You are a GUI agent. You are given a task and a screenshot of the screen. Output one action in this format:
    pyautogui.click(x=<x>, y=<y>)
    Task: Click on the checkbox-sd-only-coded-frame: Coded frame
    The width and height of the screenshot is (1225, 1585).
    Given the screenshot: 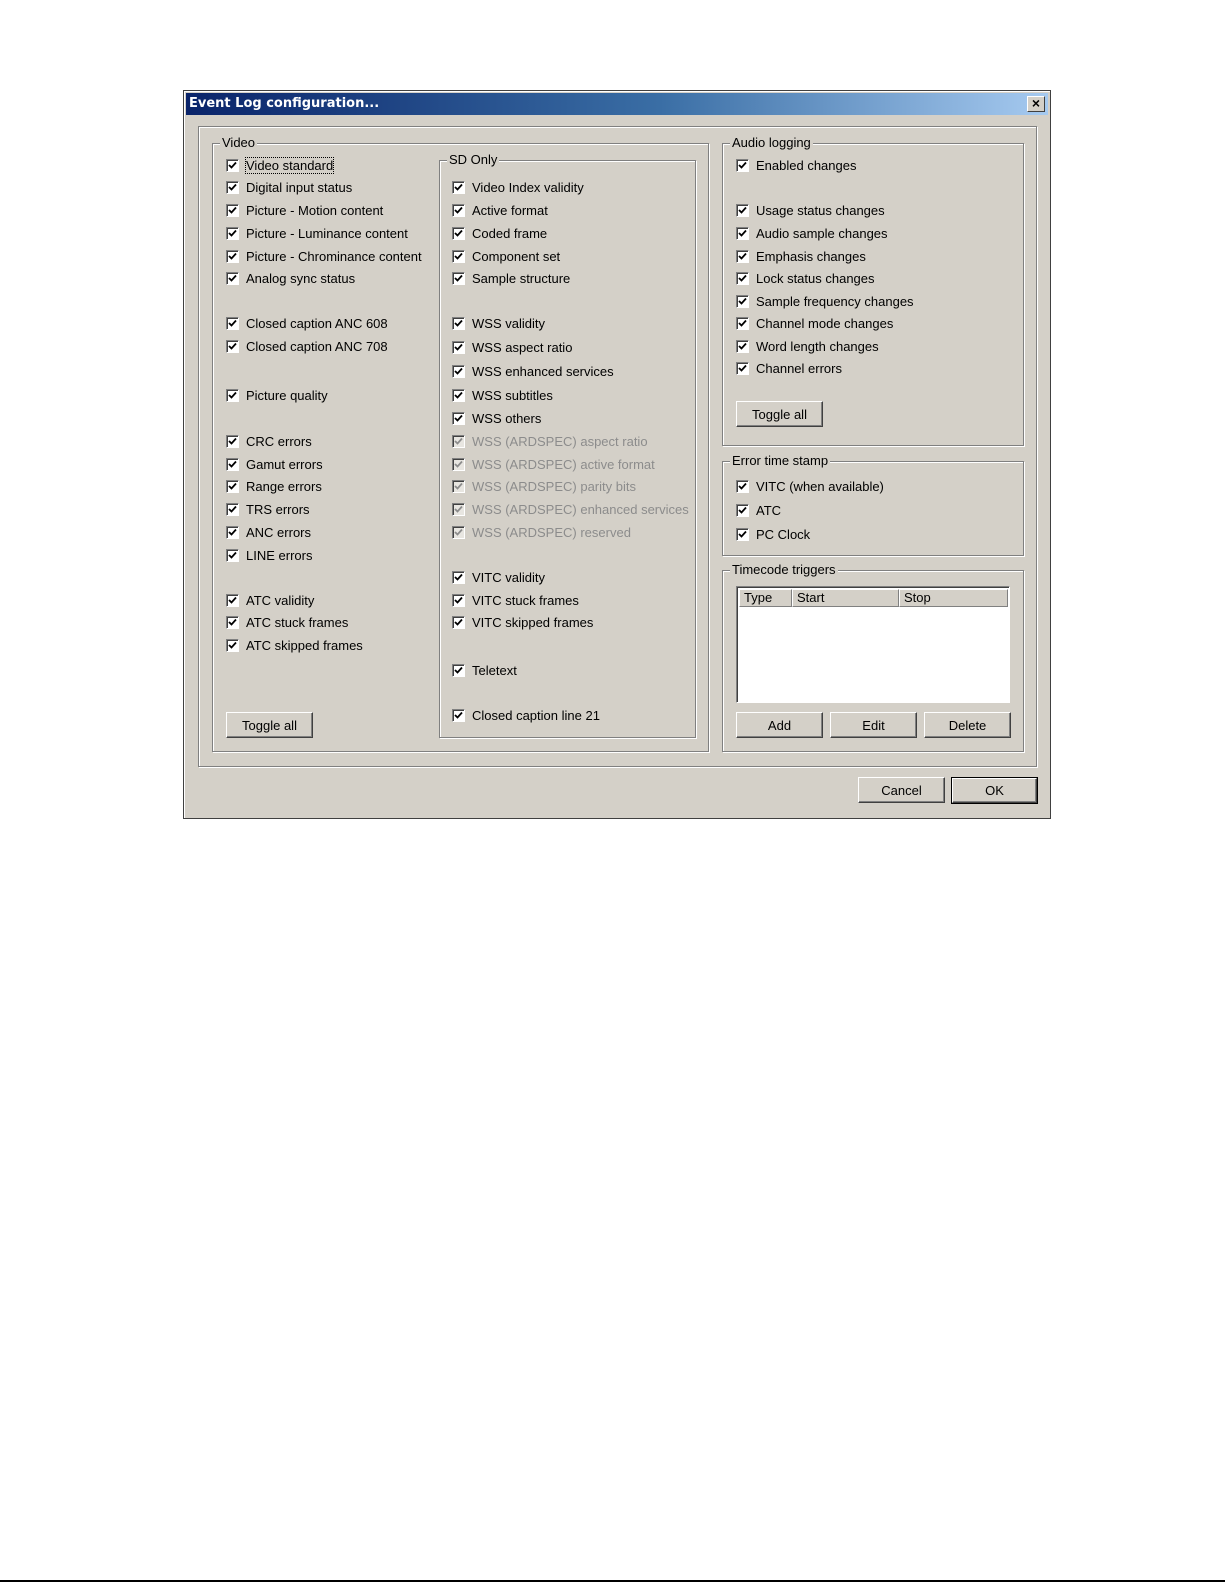 What is the action you would take?
    pyautogui.click(x=499, y=233)
    